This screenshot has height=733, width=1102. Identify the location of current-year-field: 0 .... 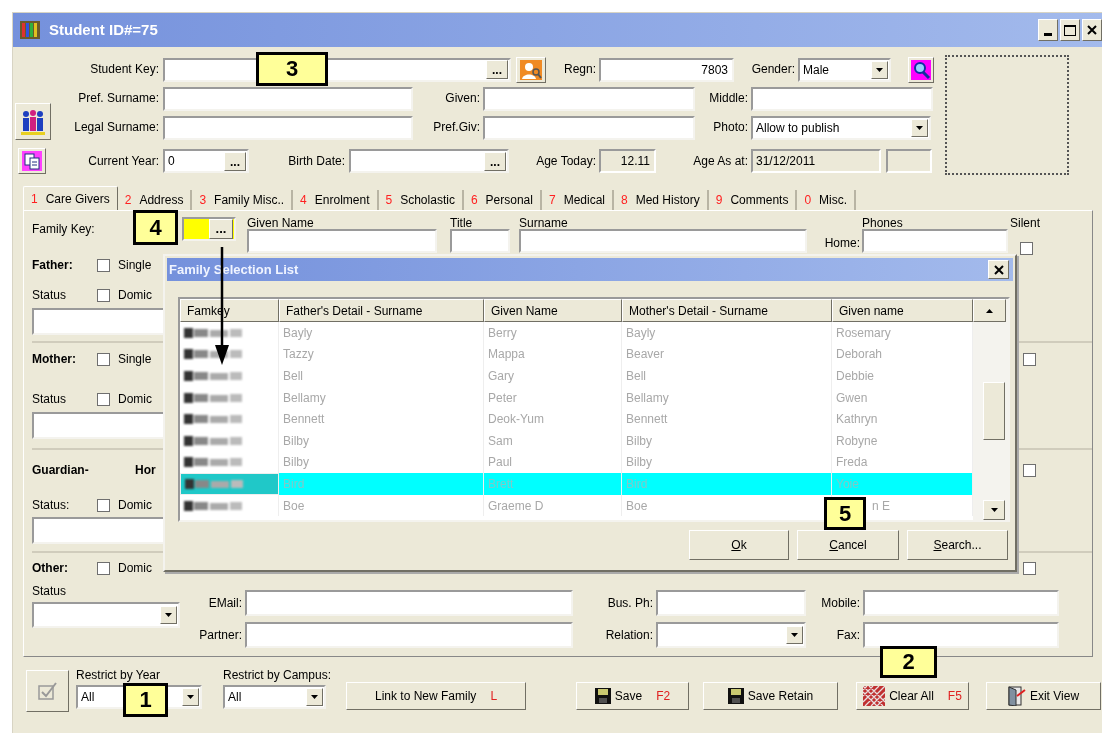
(206, 161).